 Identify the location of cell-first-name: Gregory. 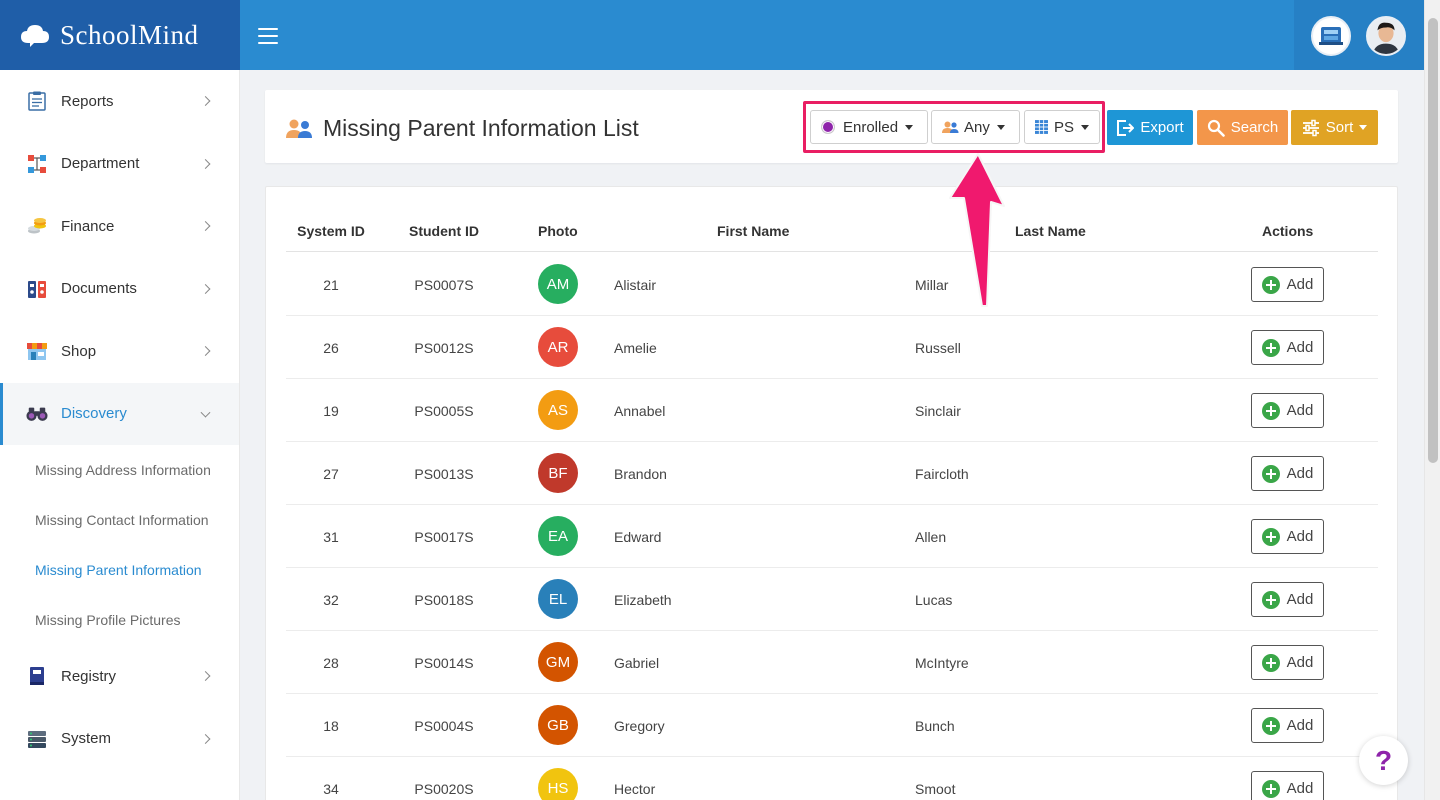
(639, 726).